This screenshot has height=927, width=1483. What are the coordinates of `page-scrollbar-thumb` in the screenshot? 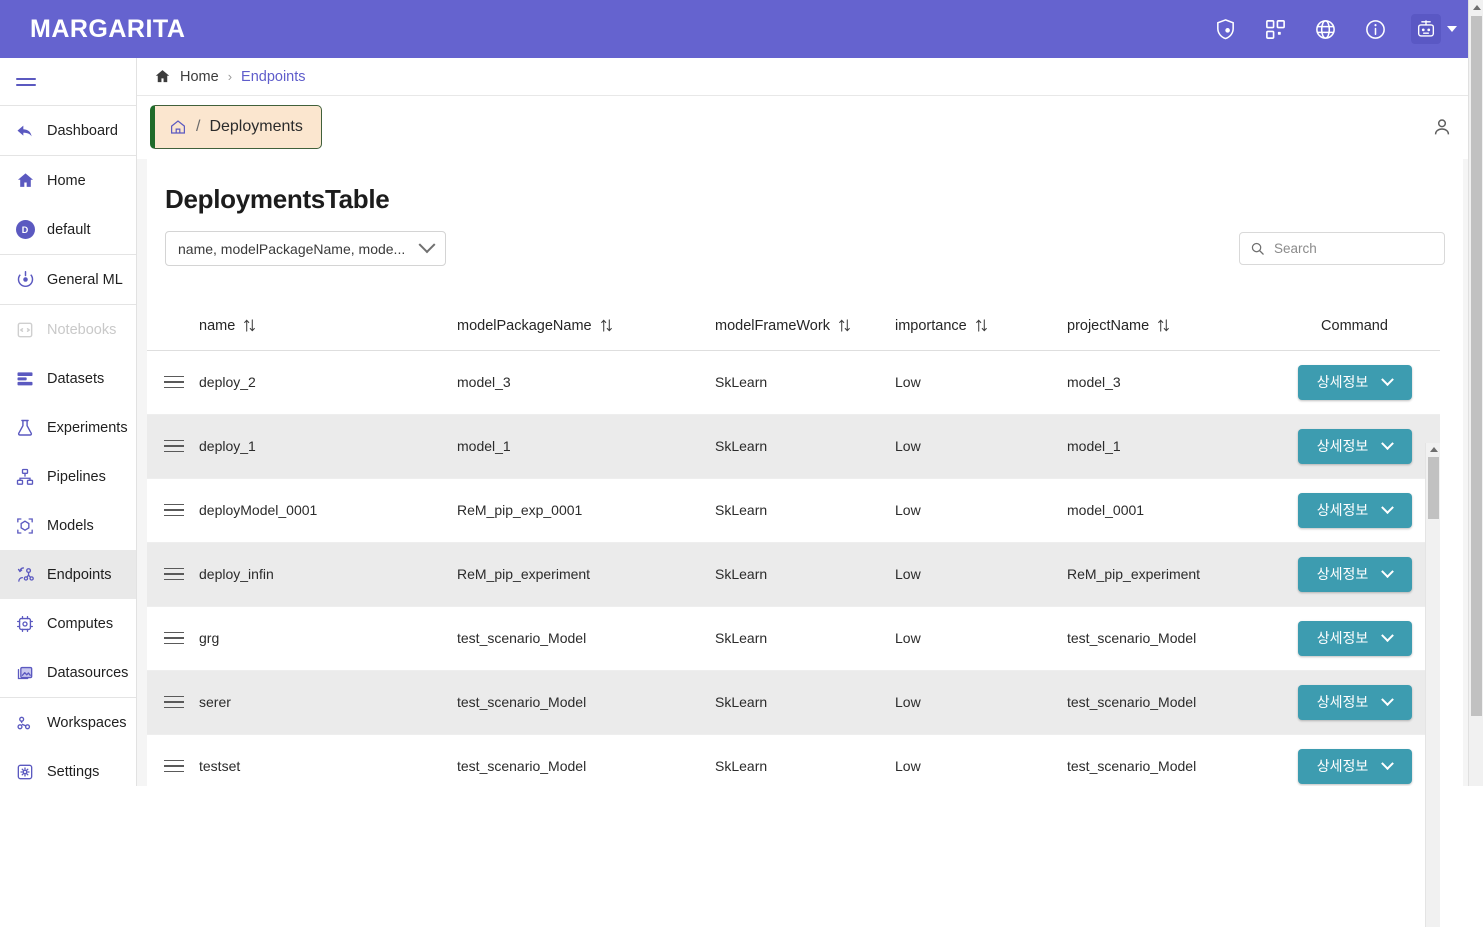 It's located at (1476, 366).